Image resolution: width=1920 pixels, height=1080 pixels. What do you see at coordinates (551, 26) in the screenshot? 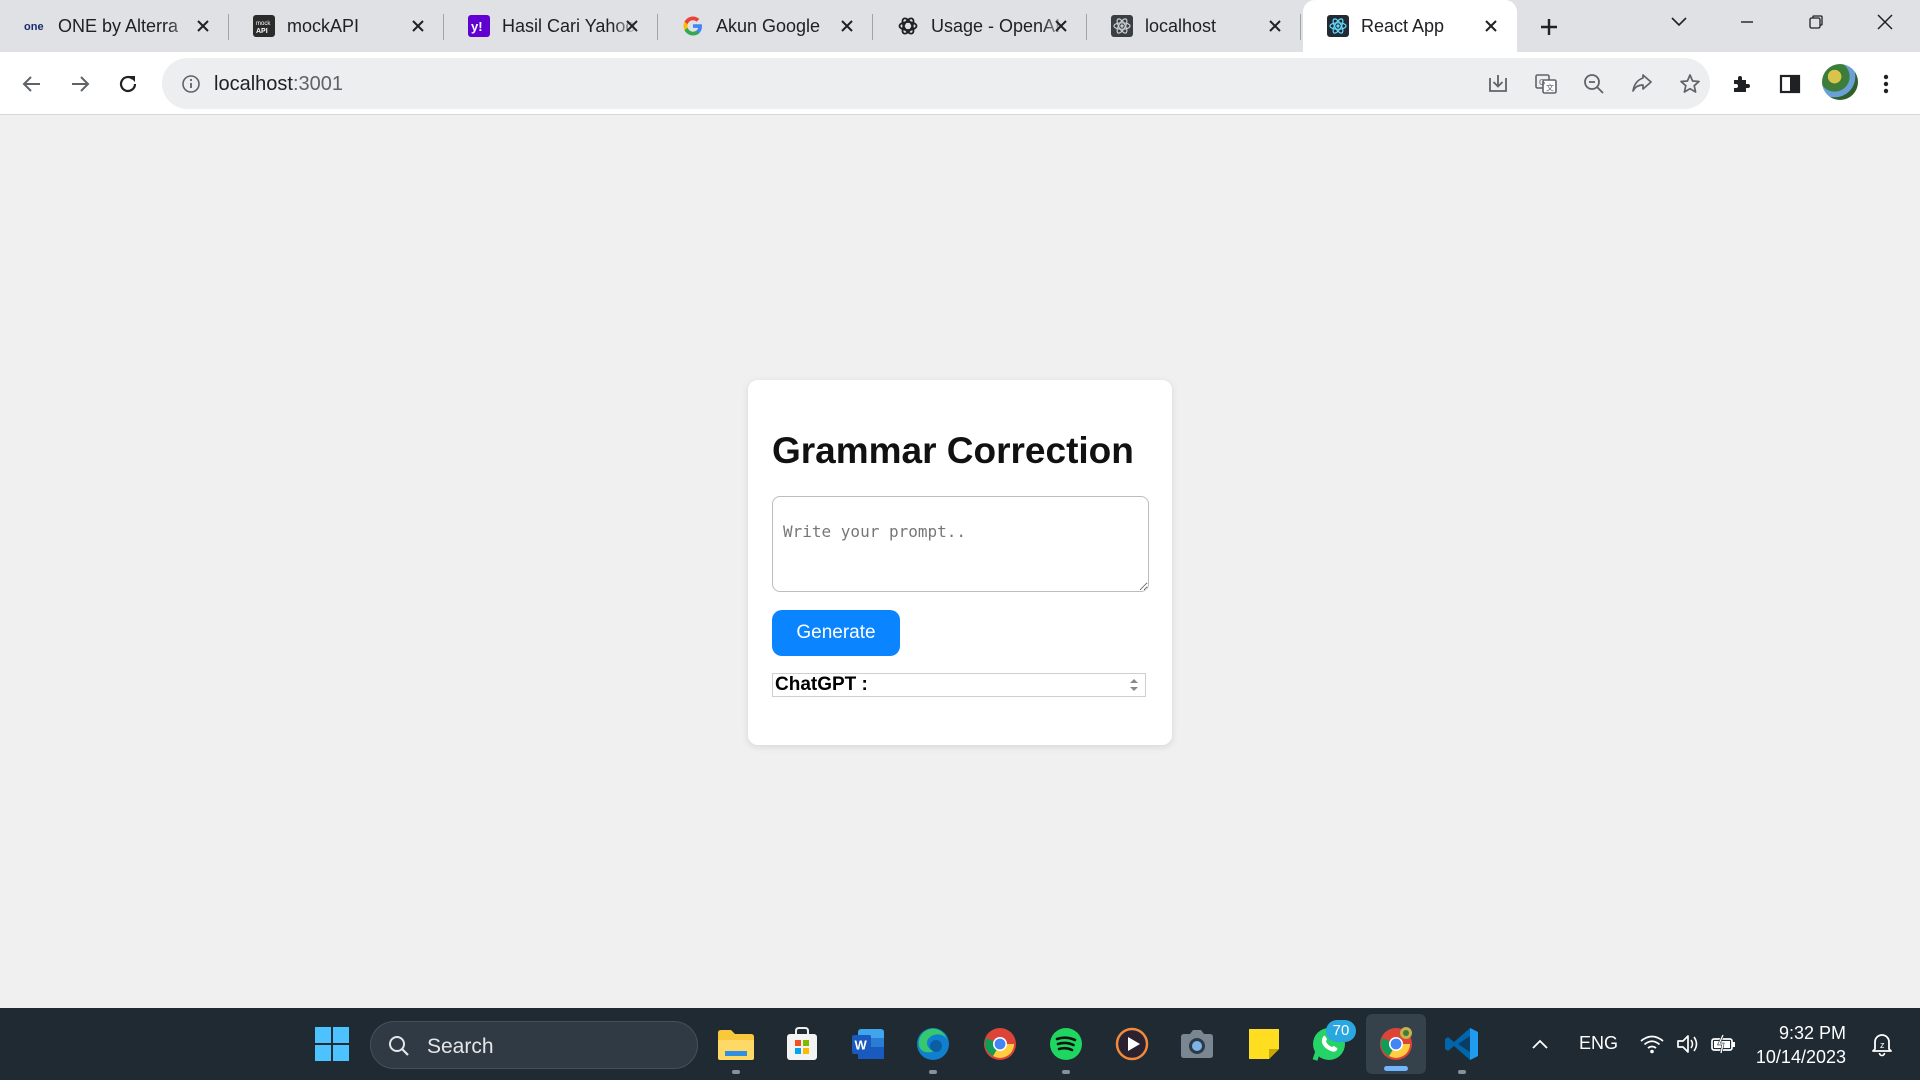
I see `tab-yahoo: y! Hasil Cari Yahoo` at bounding box center [551, 26].